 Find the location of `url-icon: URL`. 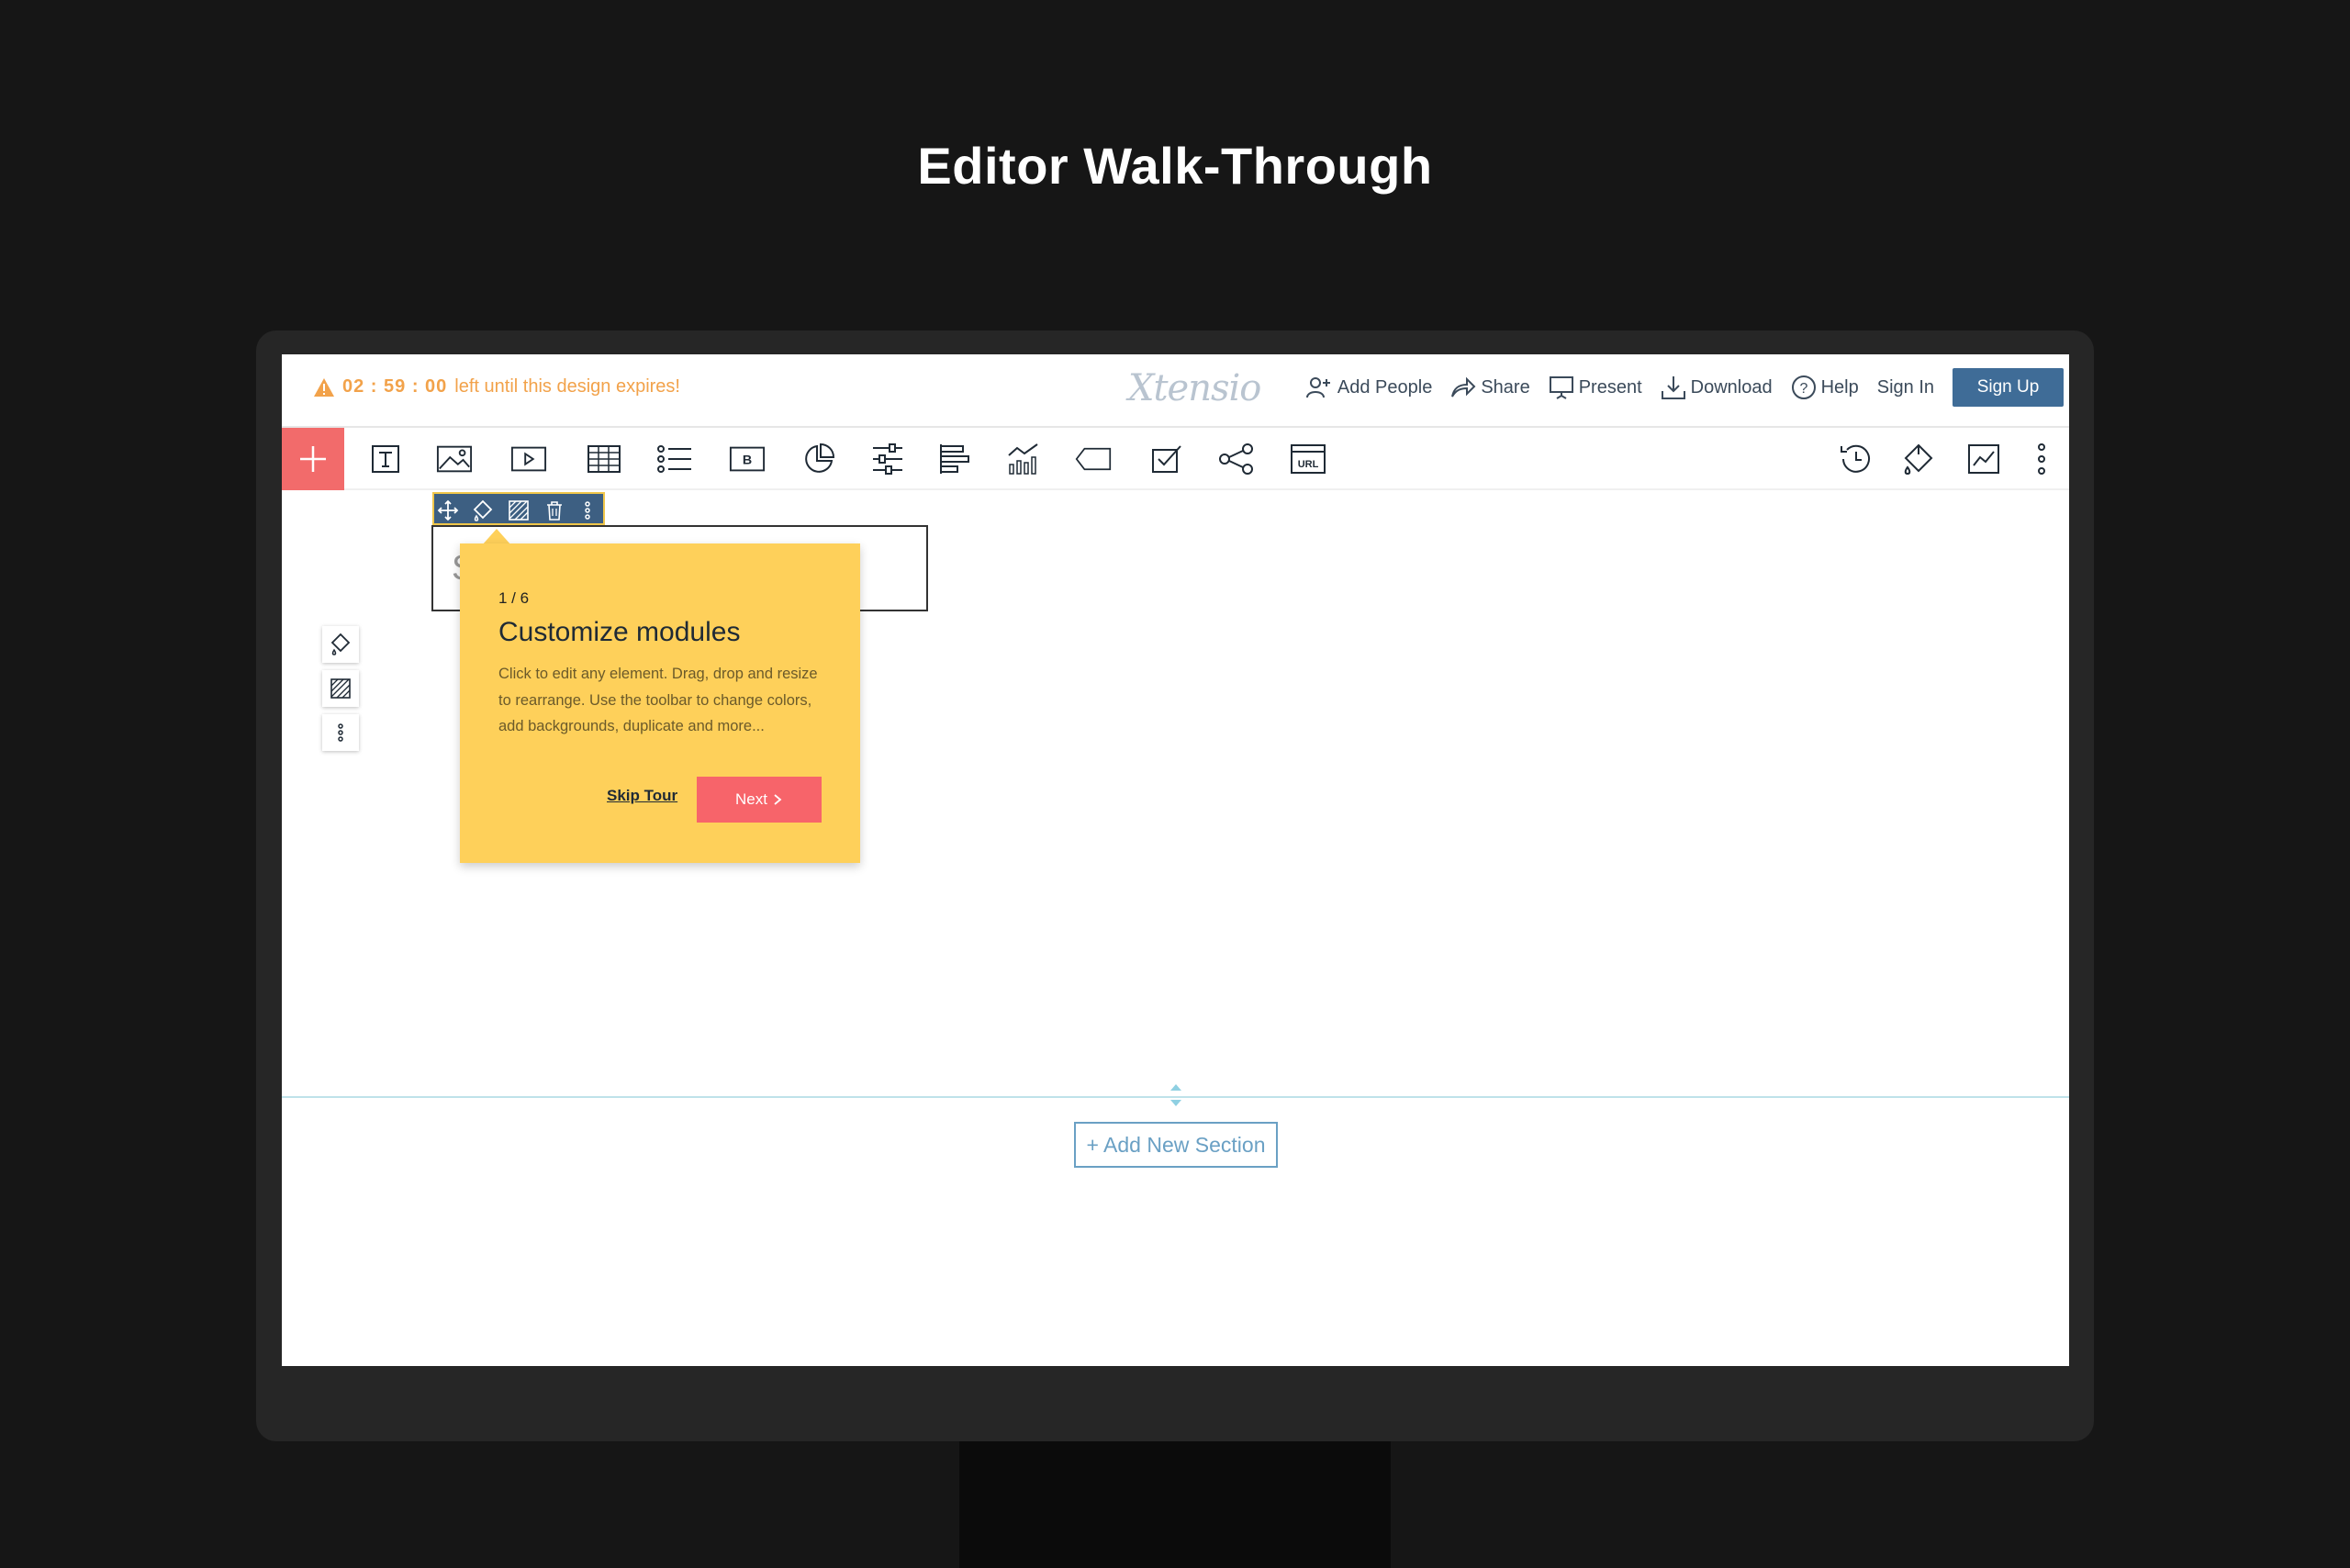

url-icon: URL is located at coordinates (1308, 459).